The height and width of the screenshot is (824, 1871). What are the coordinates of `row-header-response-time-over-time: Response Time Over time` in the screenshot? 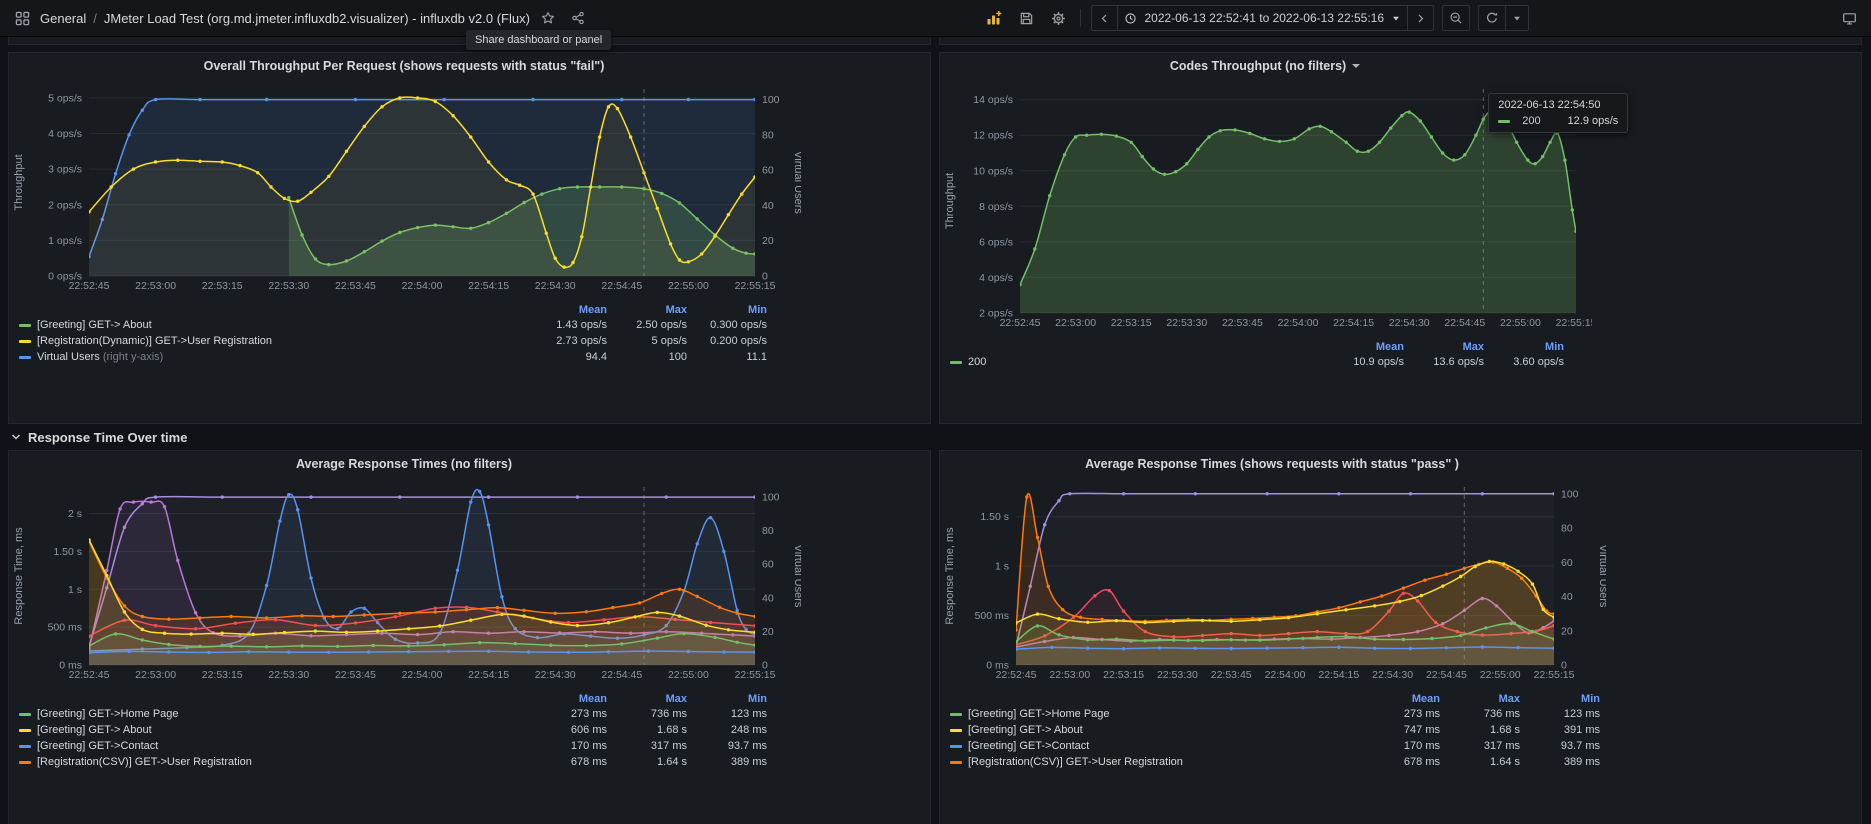 It's located at (936, 437).